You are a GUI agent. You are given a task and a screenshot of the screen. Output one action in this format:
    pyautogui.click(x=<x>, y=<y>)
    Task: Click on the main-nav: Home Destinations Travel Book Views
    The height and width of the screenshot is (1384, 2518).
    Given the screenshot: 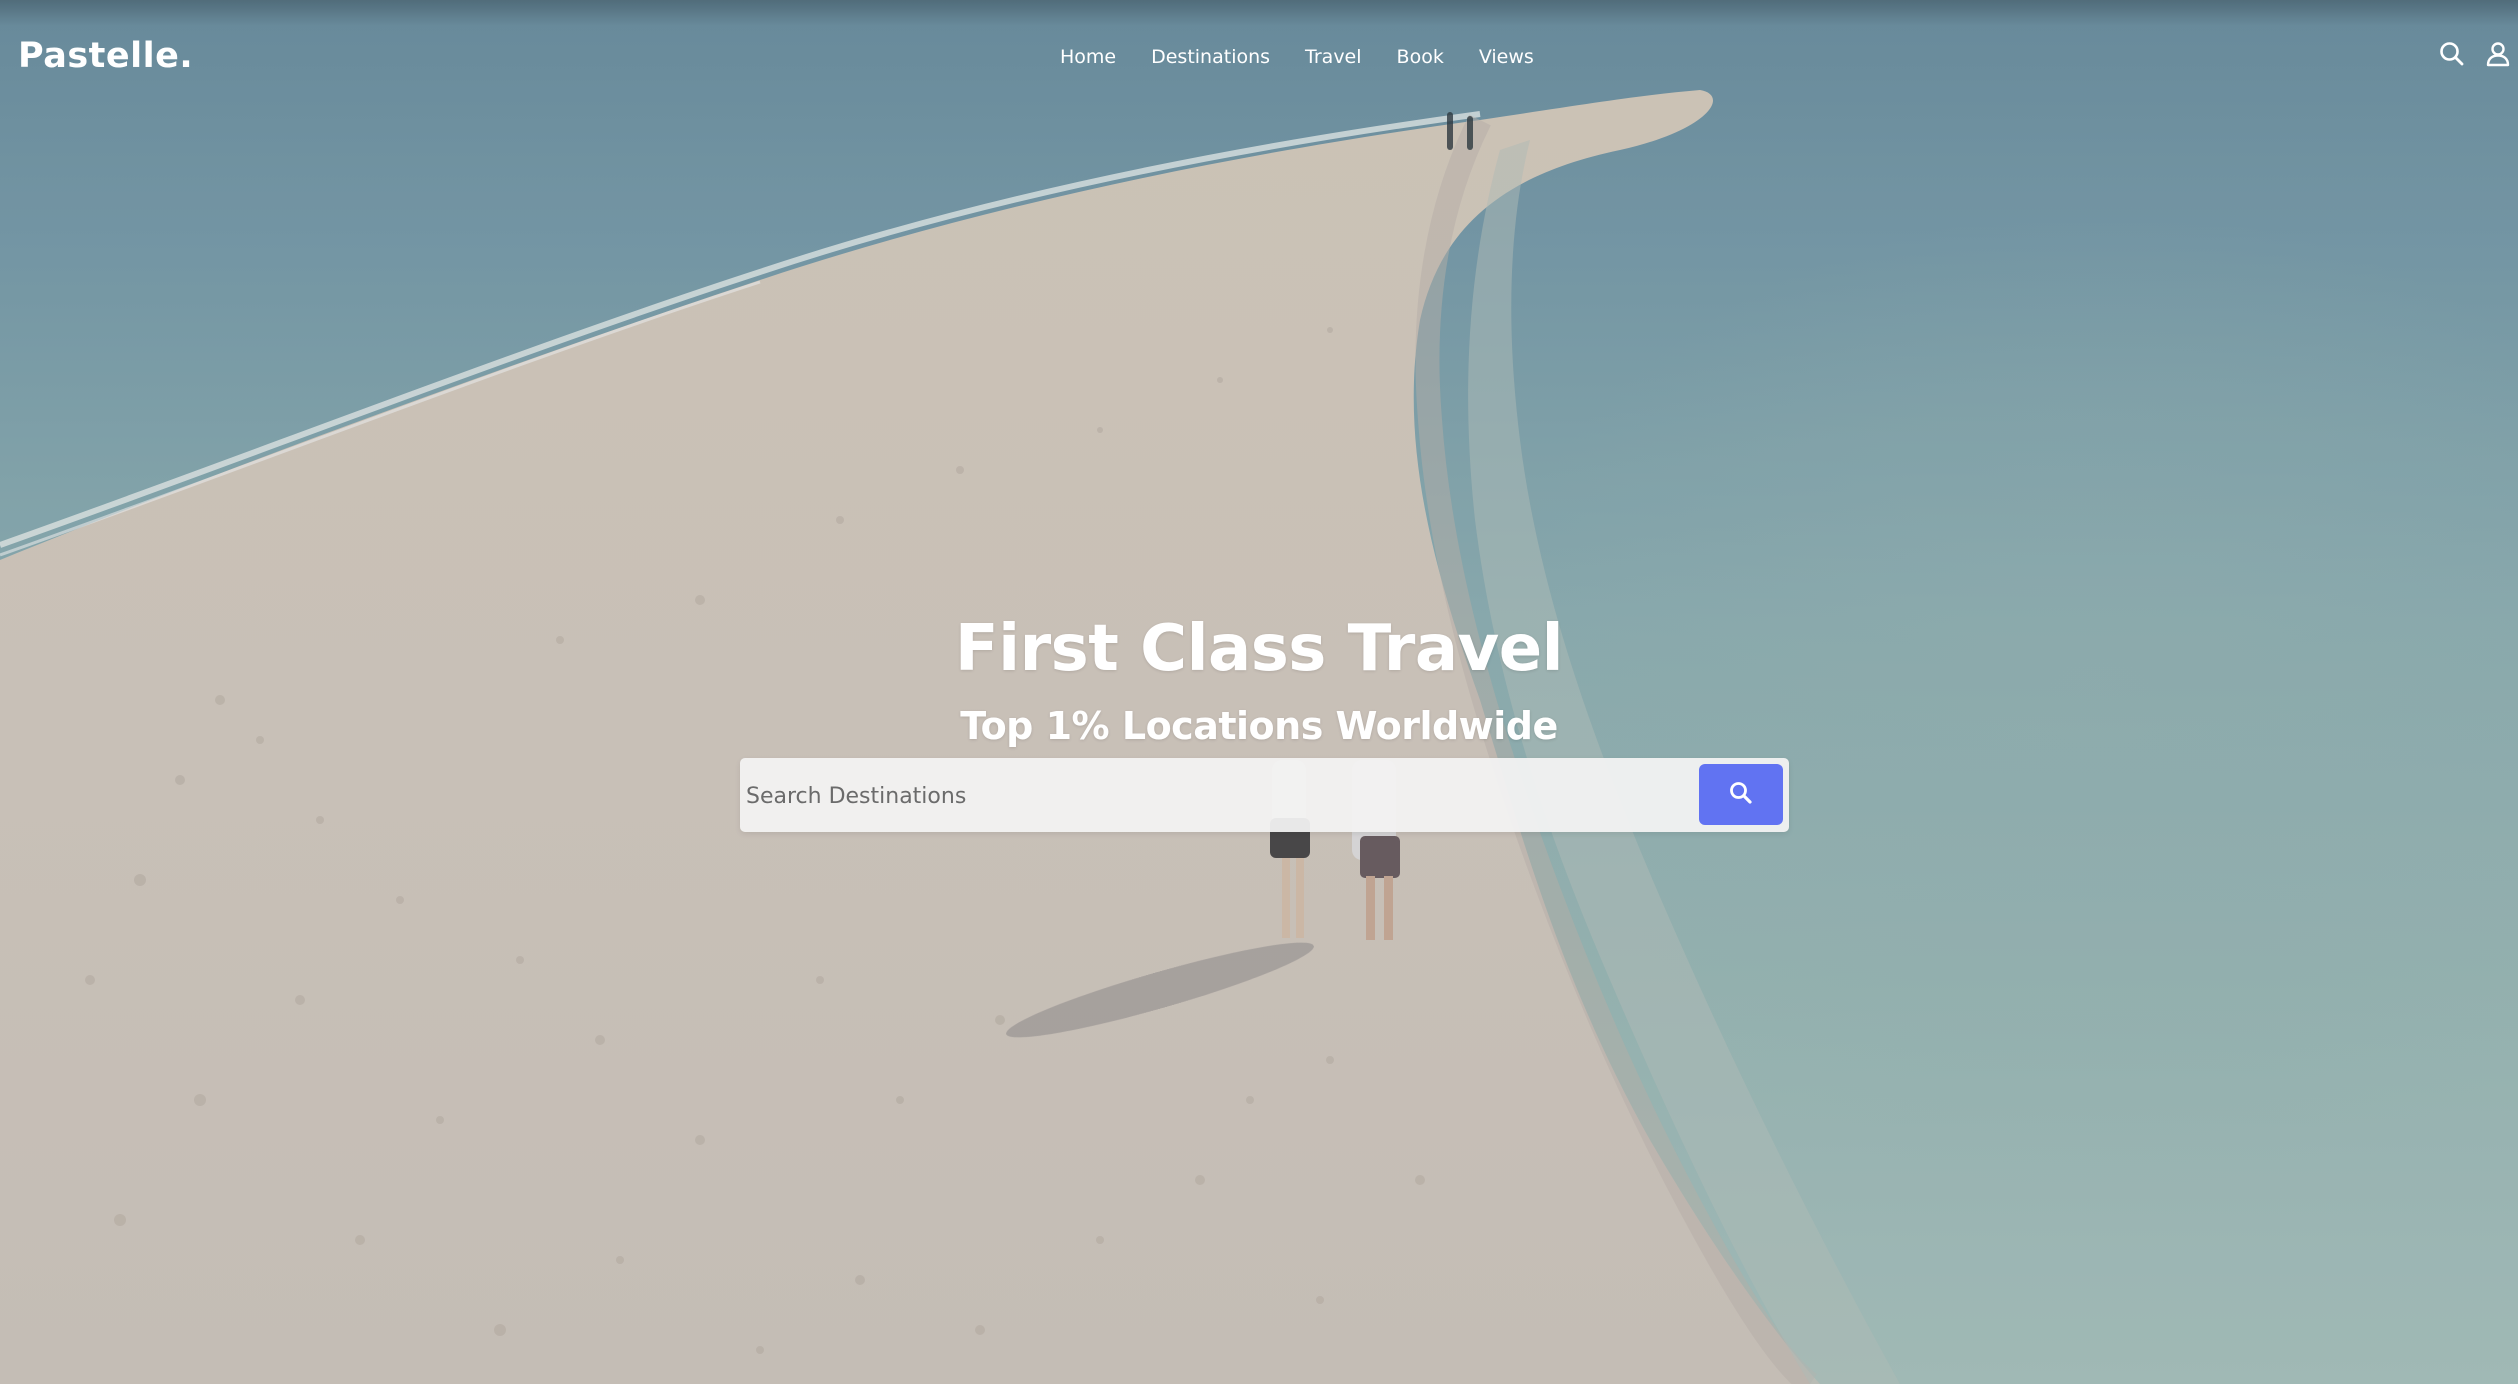 What is the action you would take?
    pyautogui.click(x=1314, y=57)
    